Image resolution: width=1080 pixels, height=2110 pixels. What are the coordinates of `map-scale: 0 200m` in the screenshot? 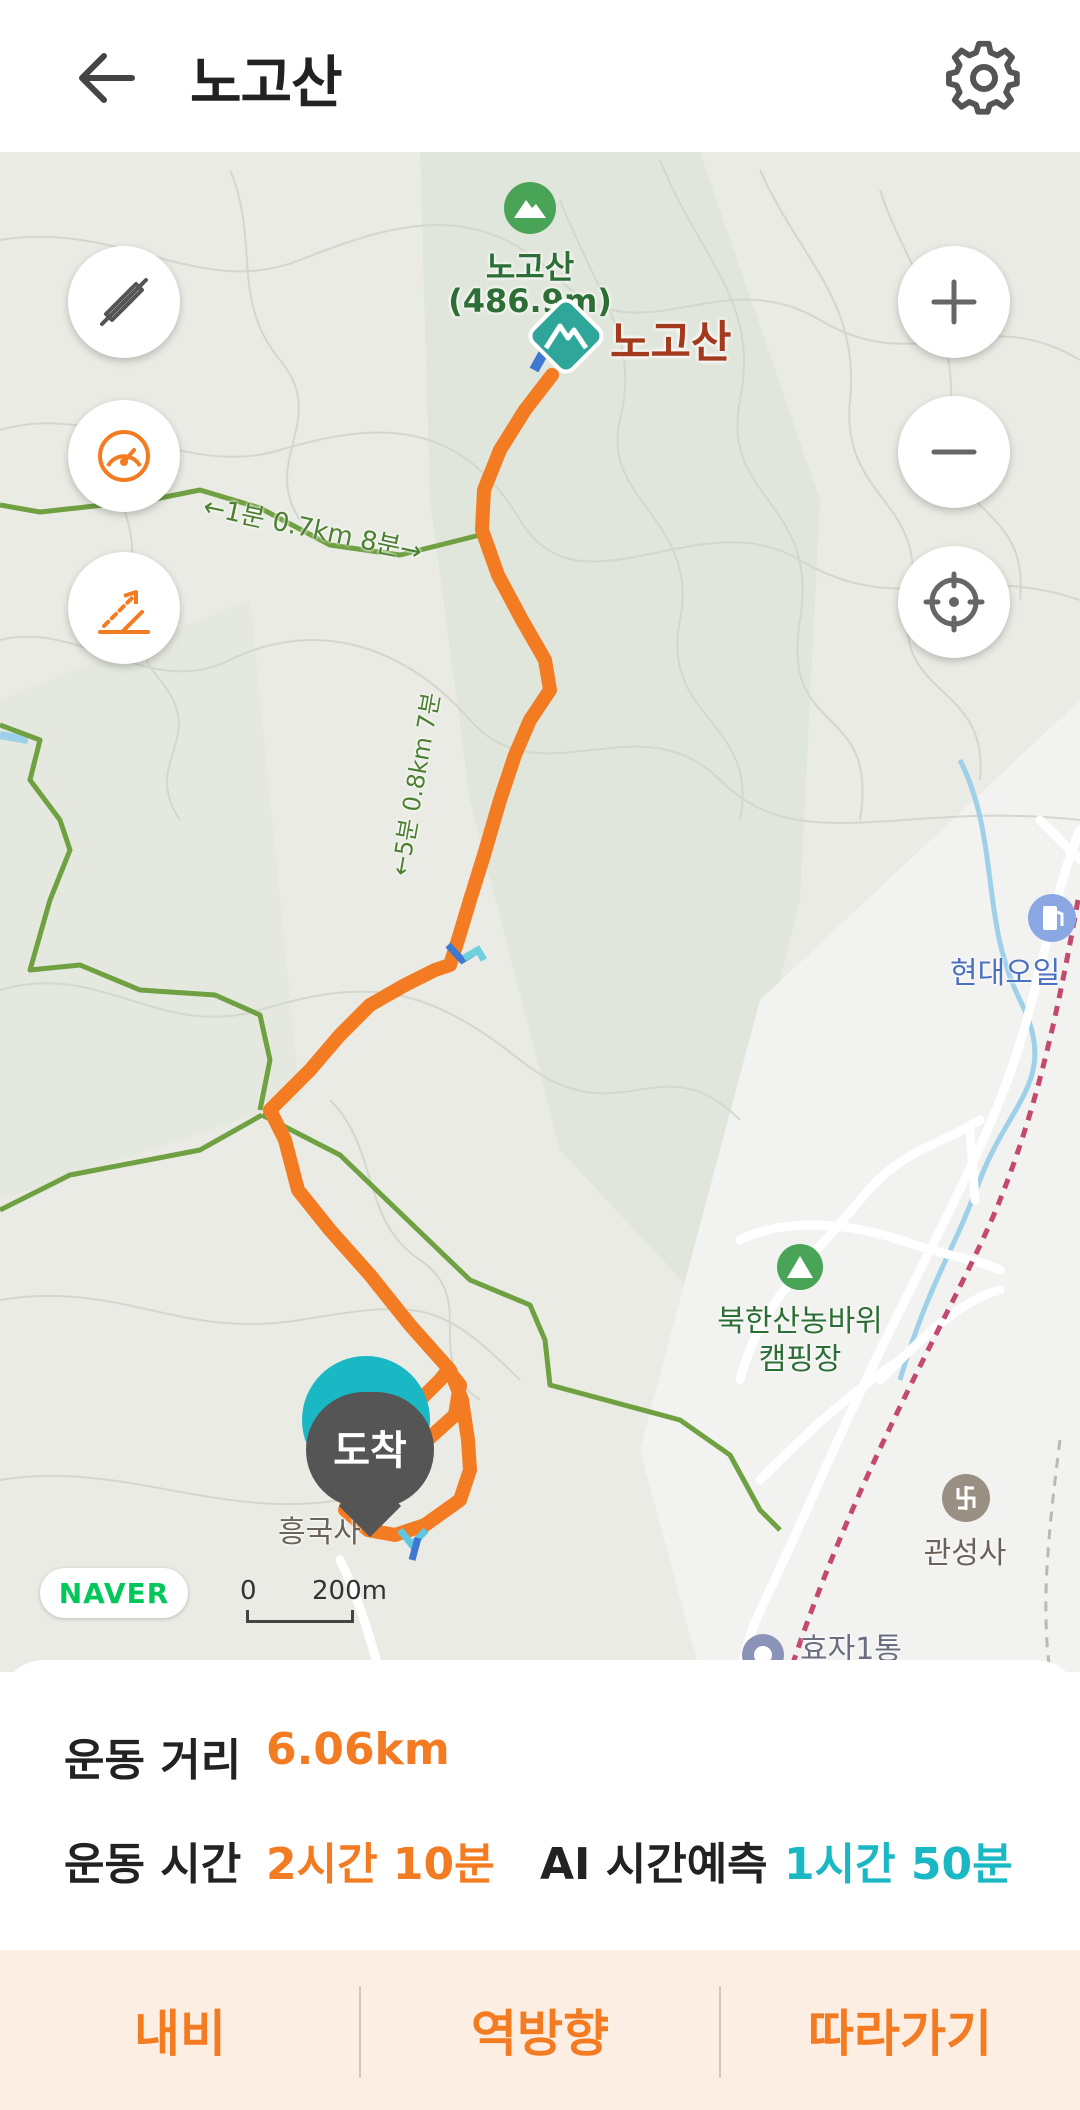 It's located at (315, 1596).